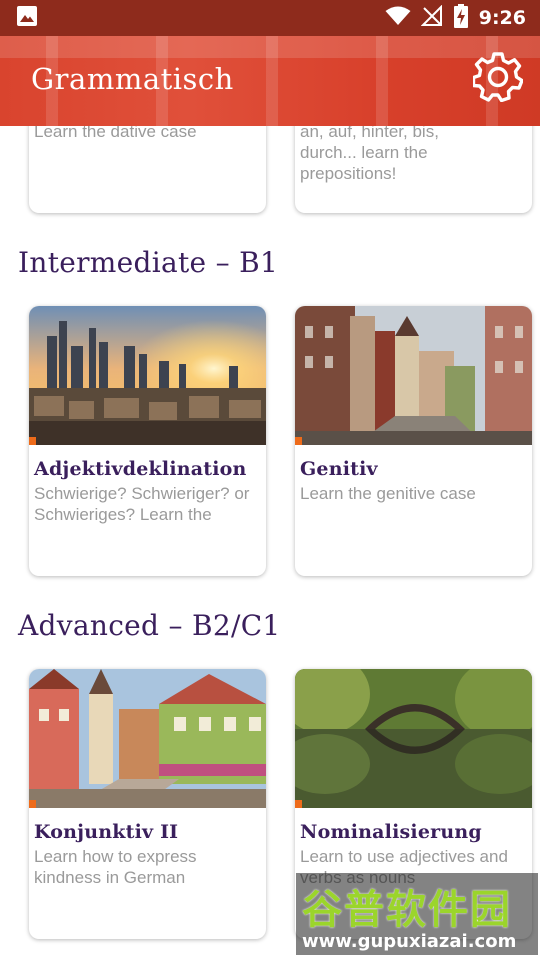 This screenshot has height=960, width=540. Describe the element at coordinates (407, 910) in the screenshot. I see `watermark-text: 谷普软件园` at that location.